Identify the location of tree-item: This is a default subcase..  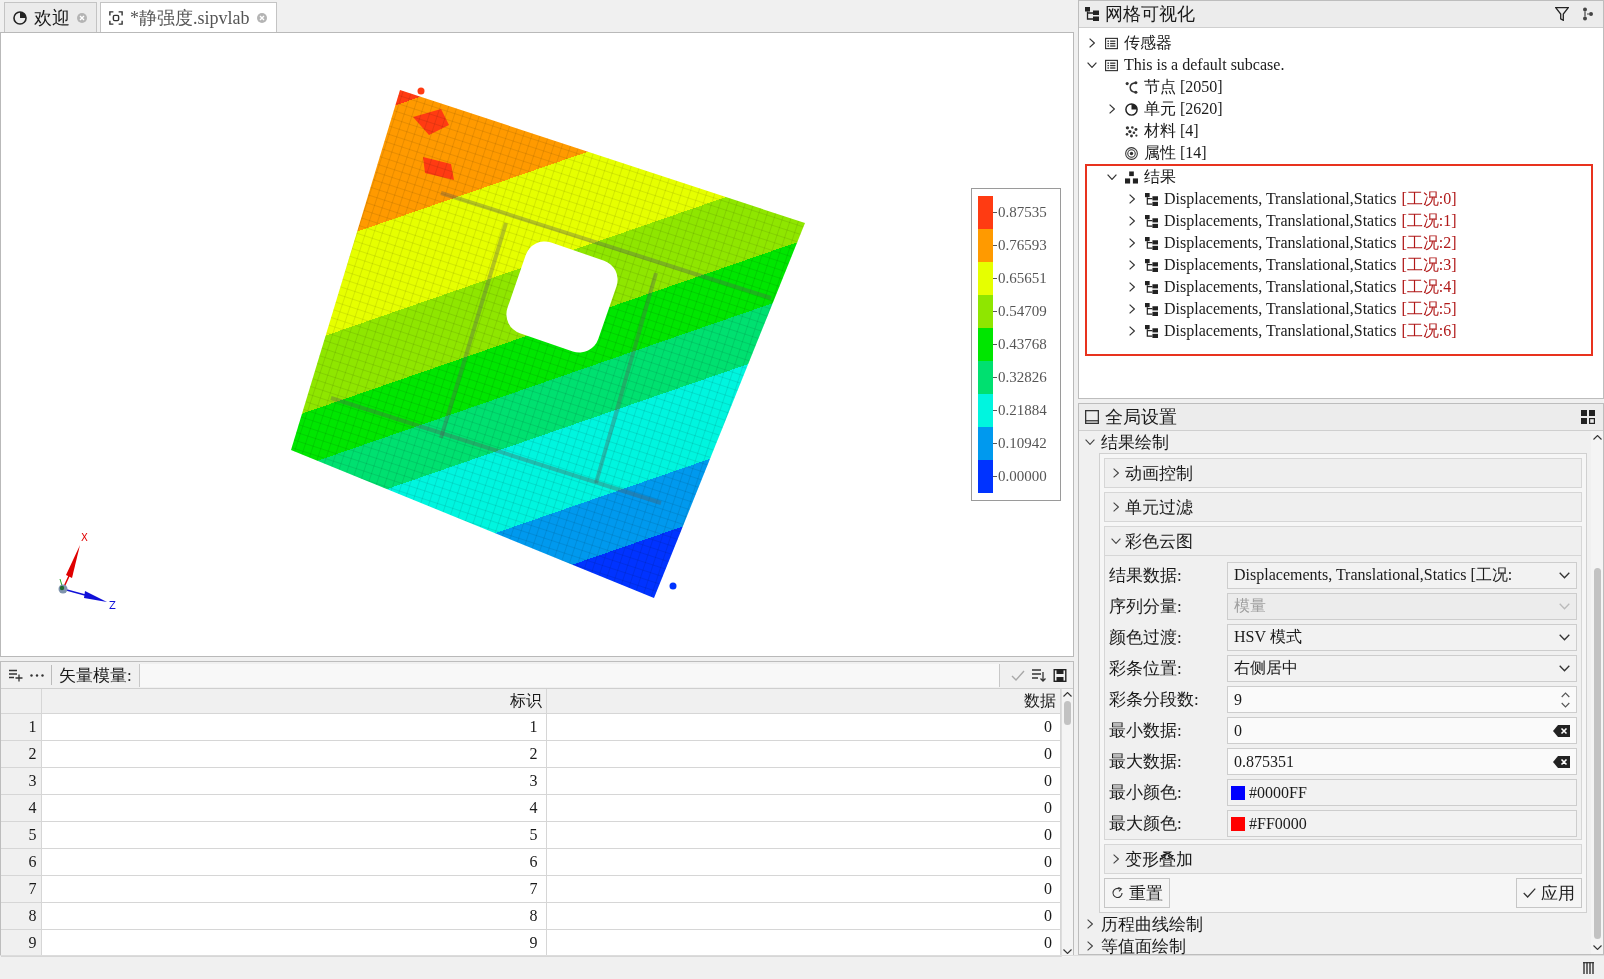
(1186, 65).